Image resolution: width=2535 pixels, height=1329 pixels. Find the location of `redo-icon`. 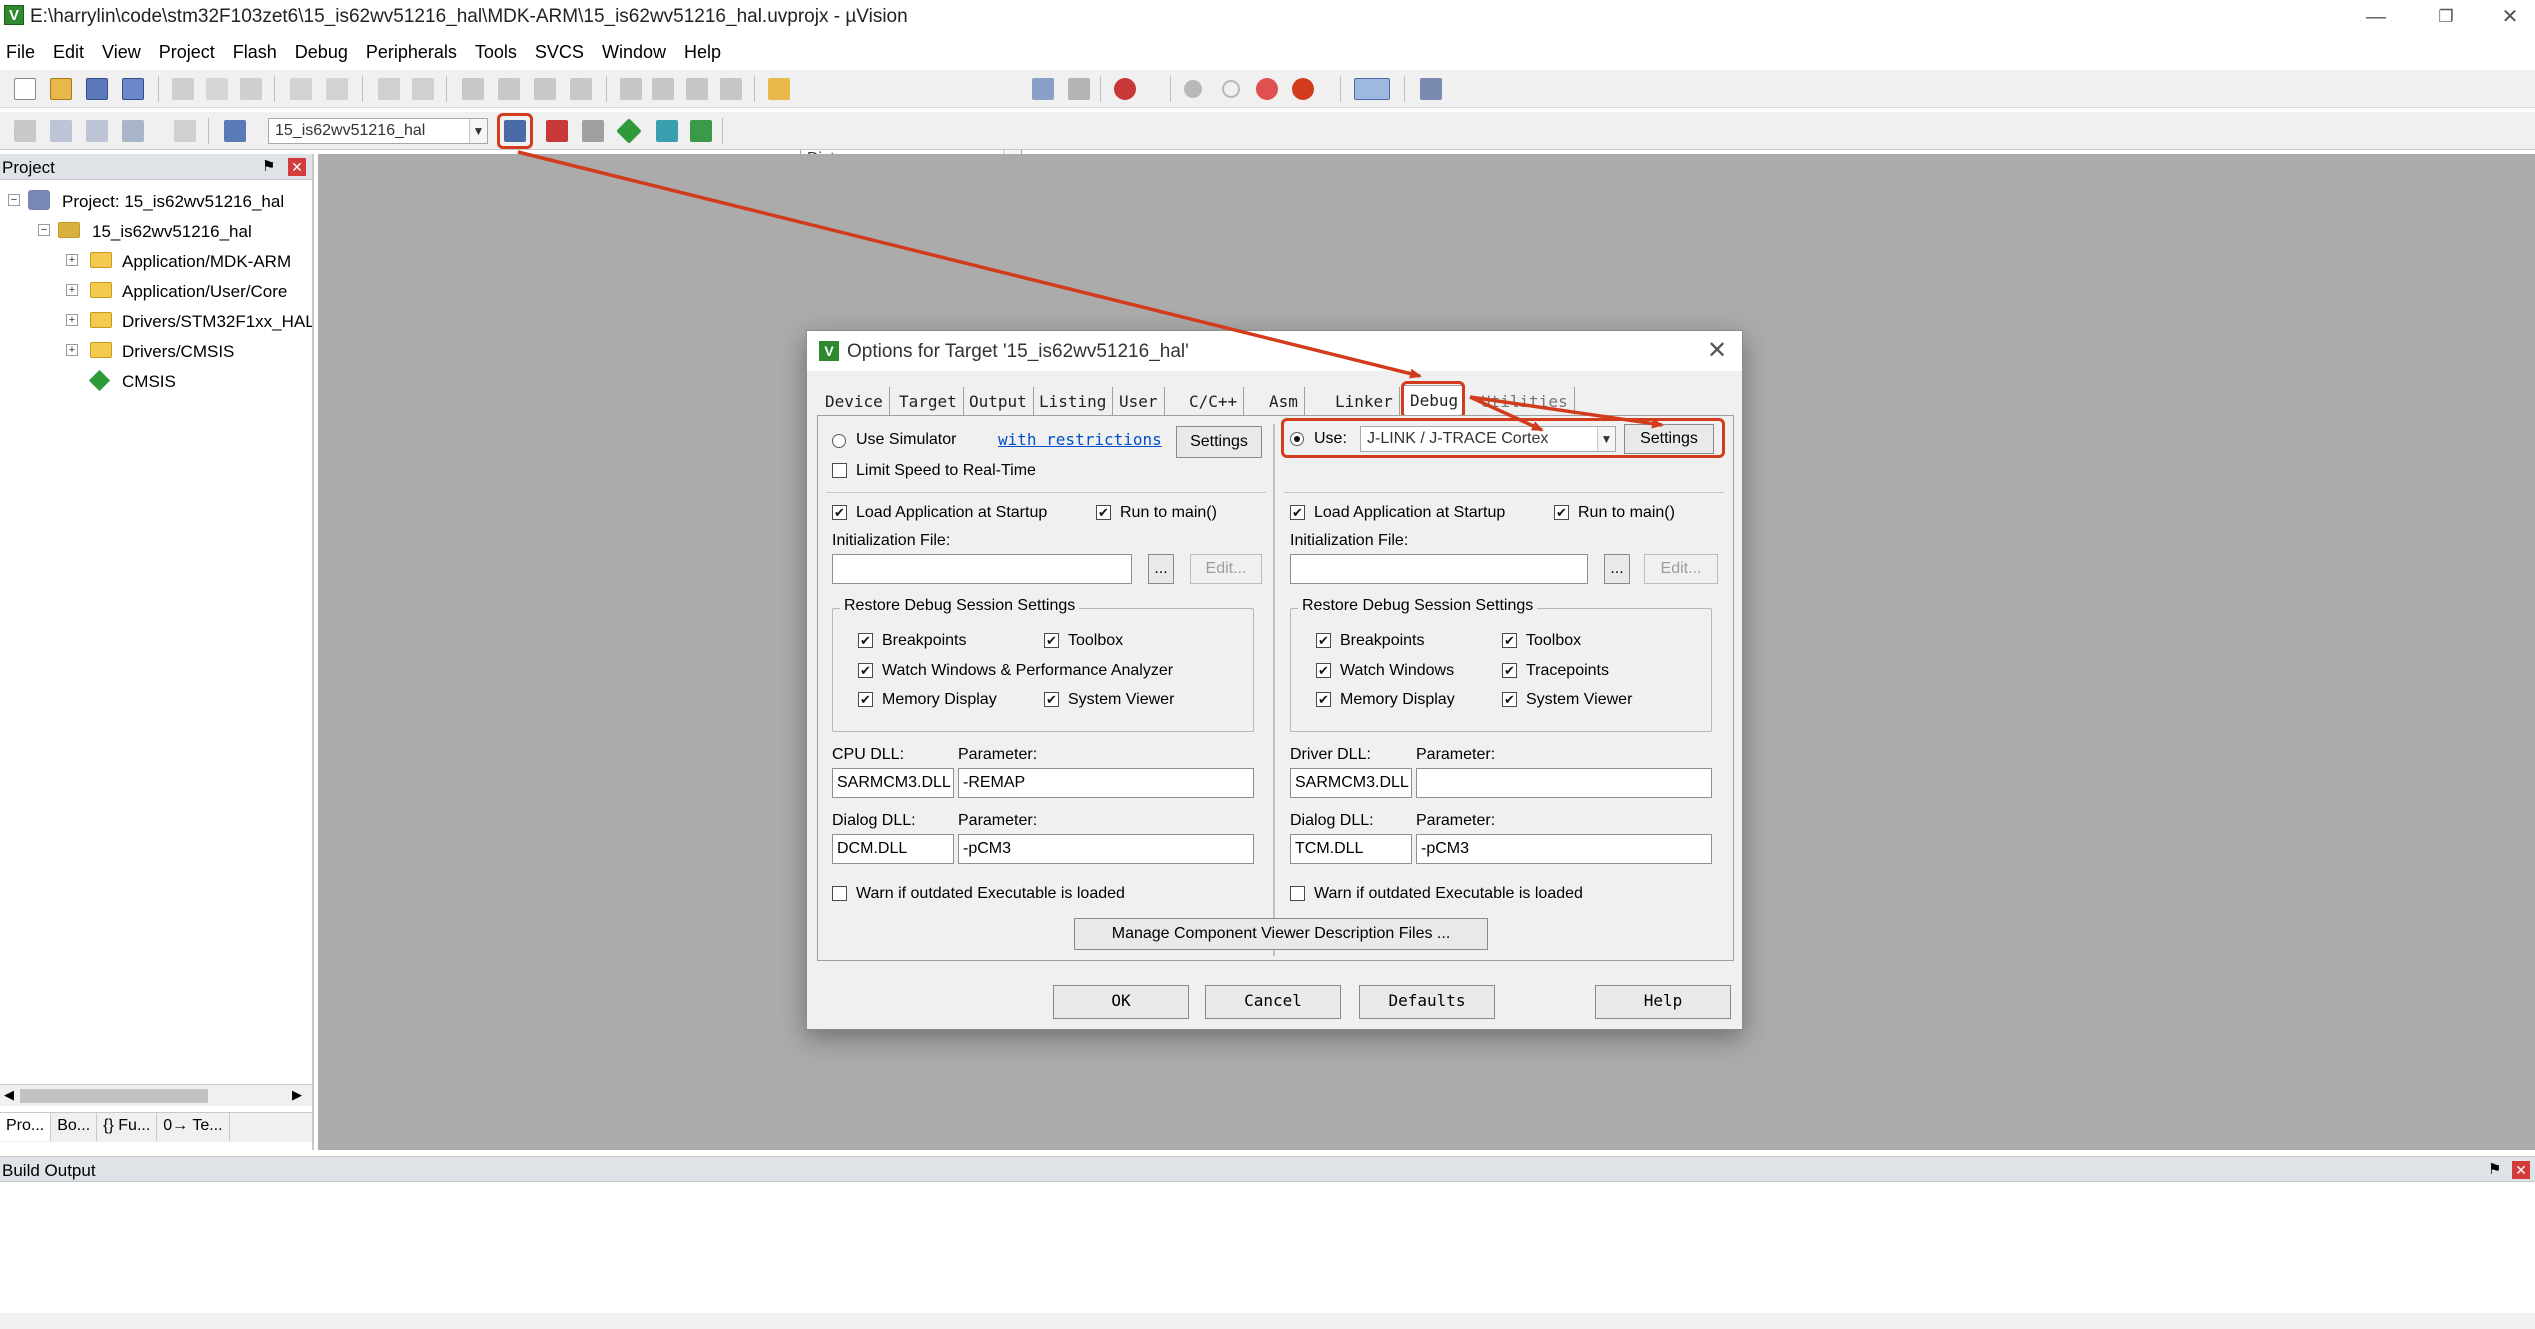

redo-icon is located at coordinates (337, 89).